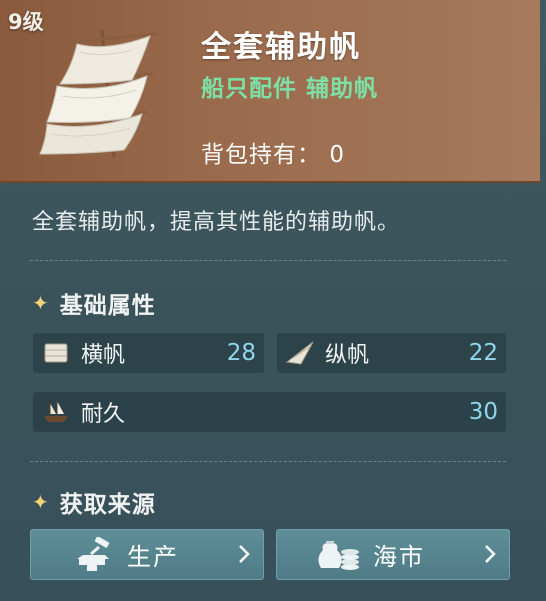 The height and width of the screenshot is (601, 546). What do you see at coordinates (261, 155) in the screenshot?
I see `inventory-count-label: 背包持有：` at bounding box center [261, 155].